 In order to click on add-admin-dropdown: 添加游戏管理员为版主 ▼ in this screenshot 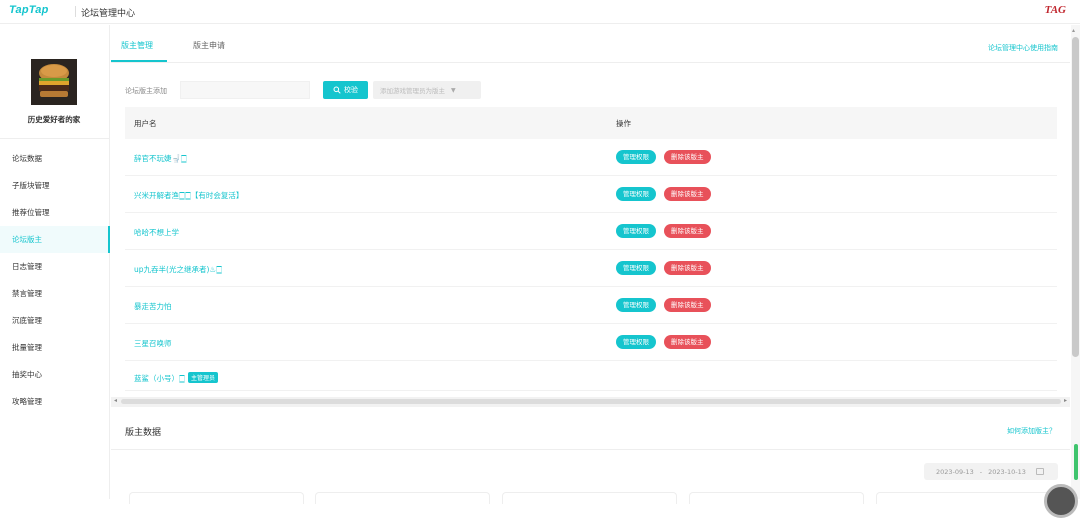, I will do `click(427, 90)`.